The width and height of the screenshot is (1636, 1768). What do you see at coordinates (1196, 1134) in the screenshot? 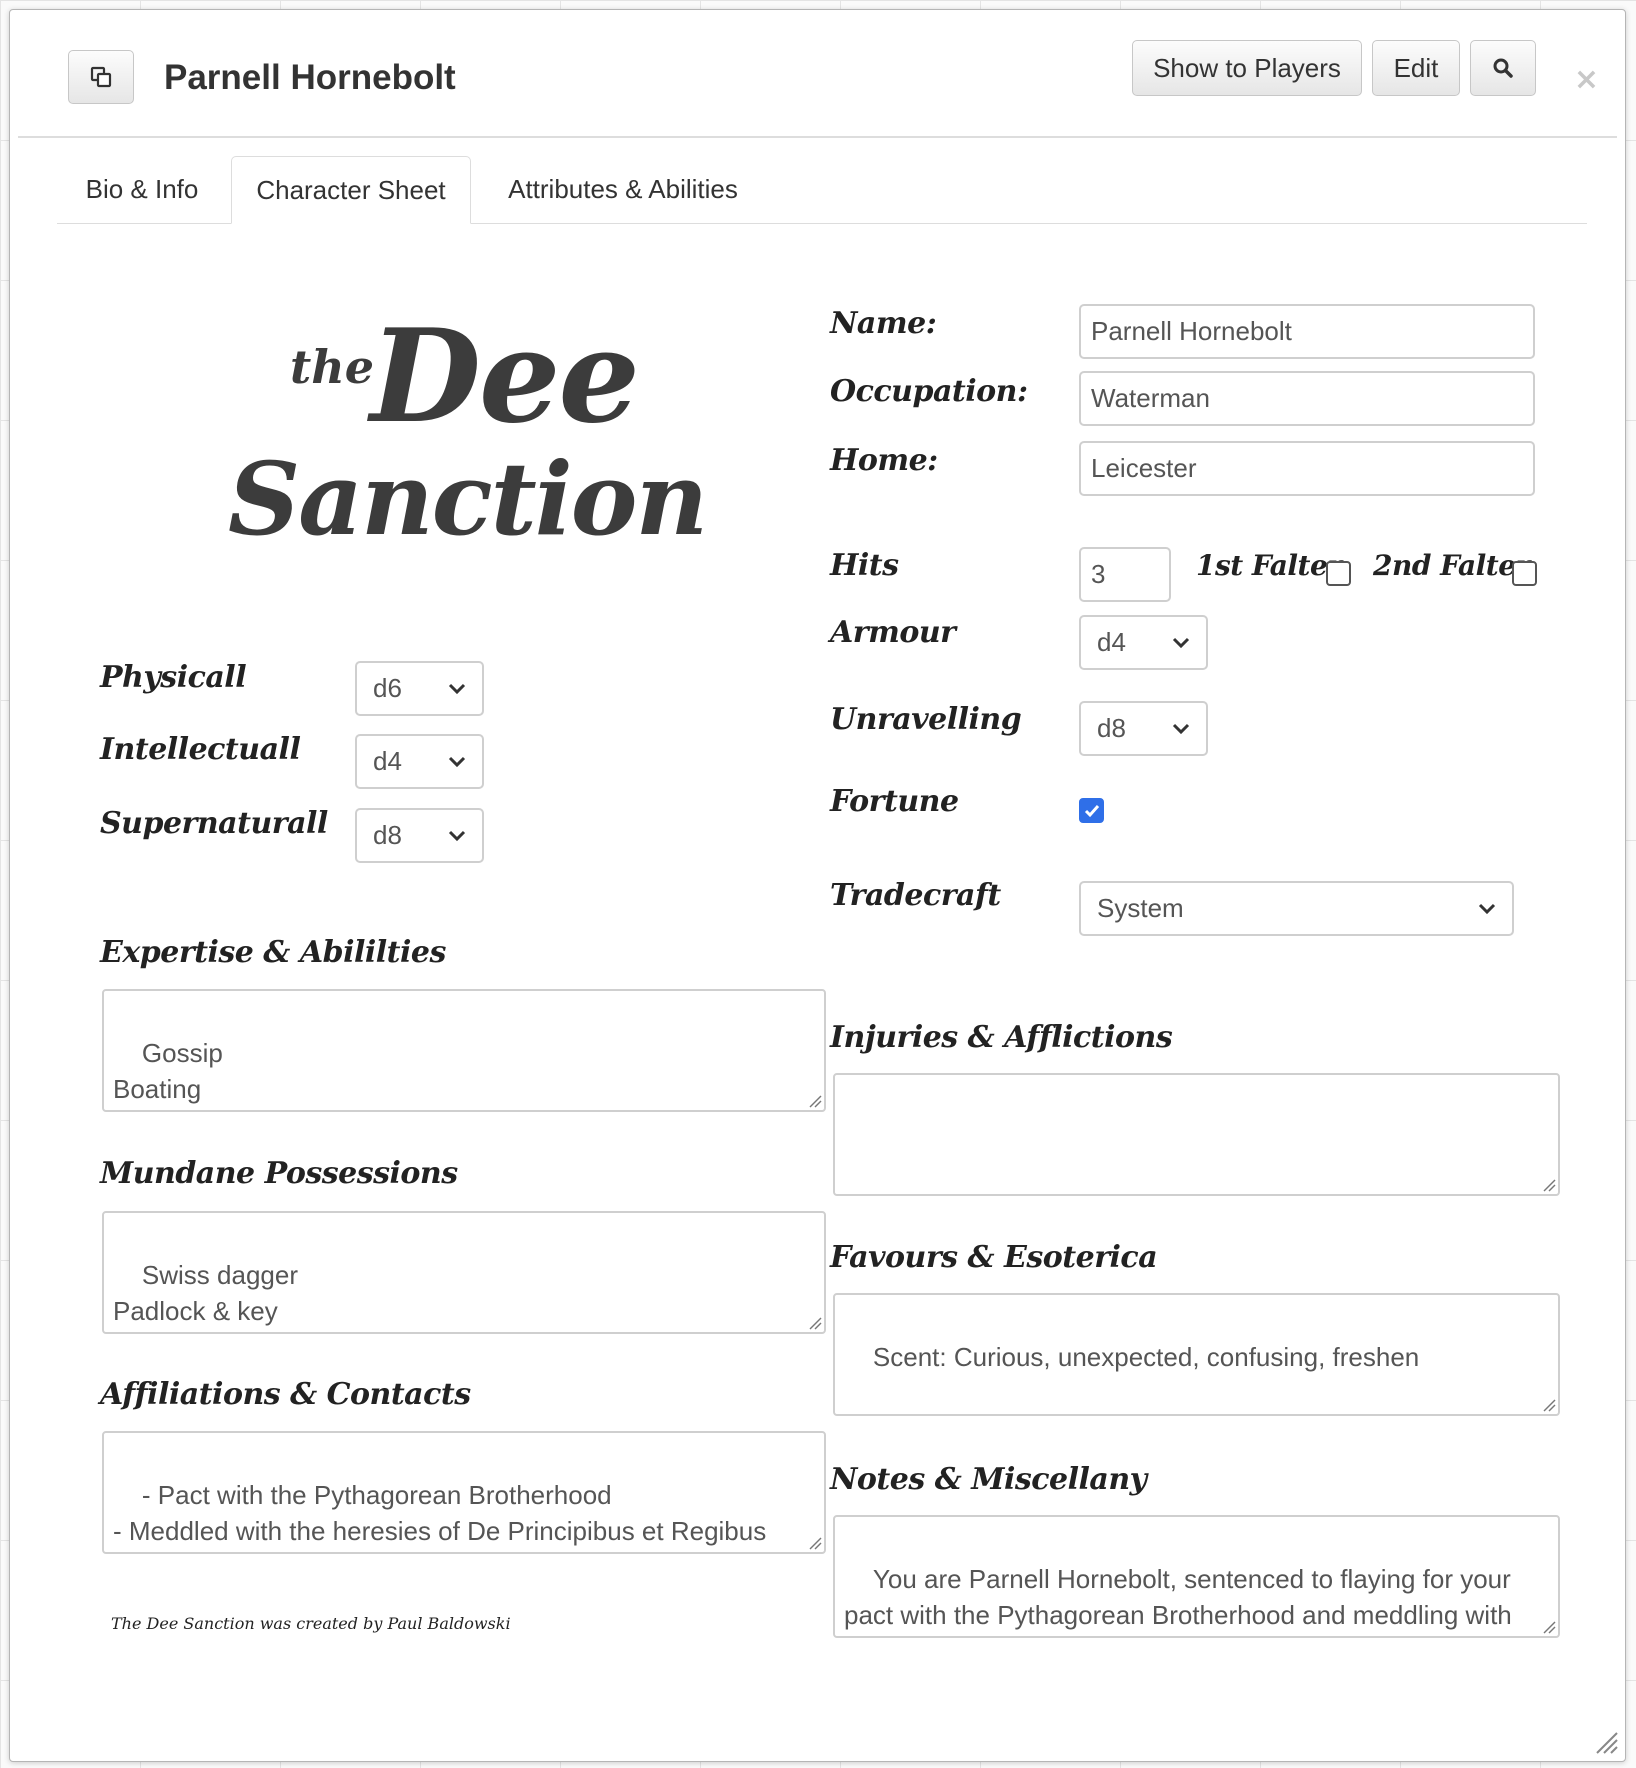
I see `injuries-textarea` at bounding box center [1196, 1134].